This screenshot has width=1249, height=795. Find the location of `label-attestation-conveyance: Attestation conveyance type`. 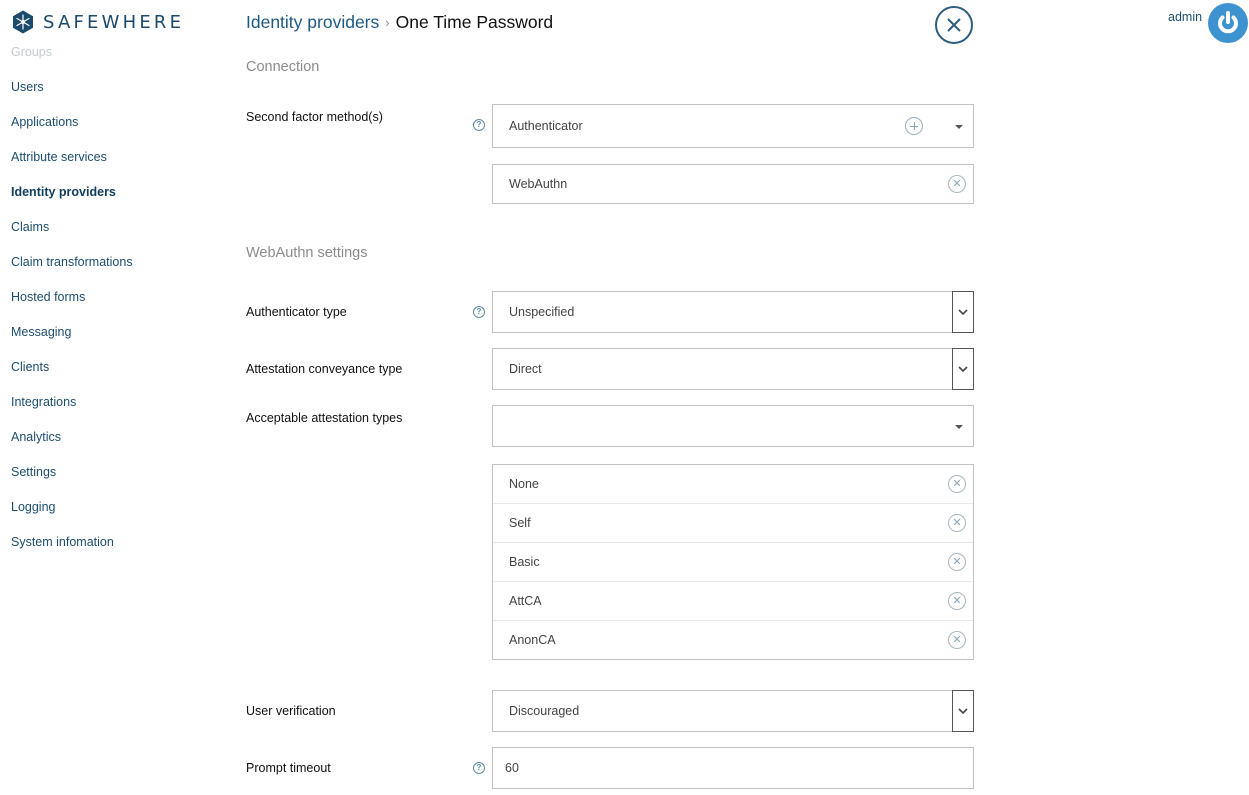

label-attestation-conveyance: Attestation conveyance type is located at coordinates (324, 369).